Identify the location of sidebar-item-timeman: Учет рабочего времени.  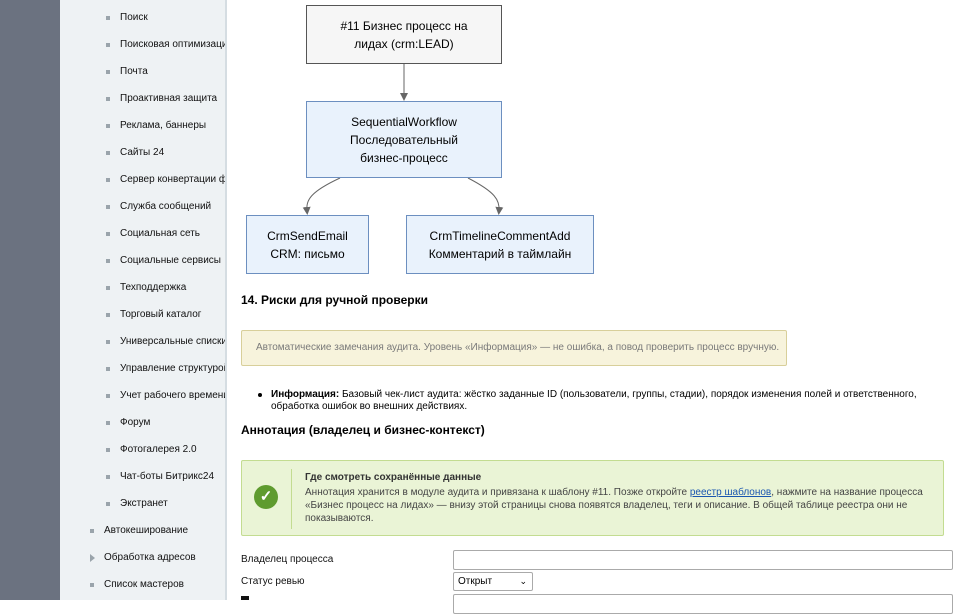
(165, 396).